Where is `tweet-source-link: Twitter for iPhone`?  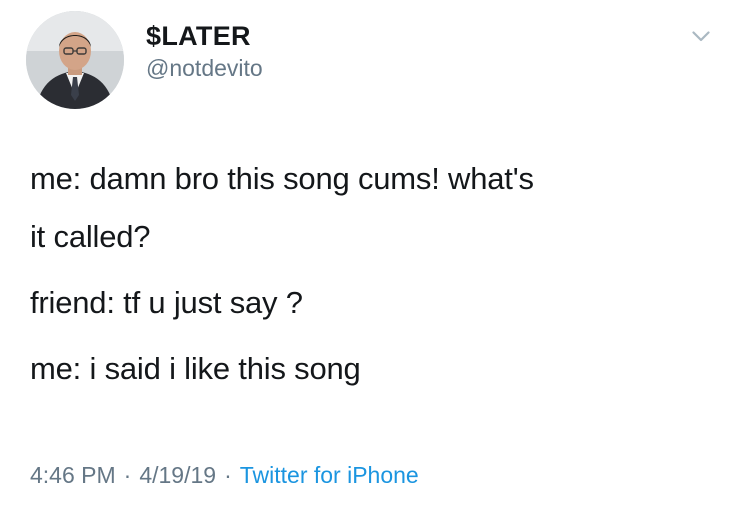 tweet-source-link: Twitter for iPhone is located at coordinates (329, 475).